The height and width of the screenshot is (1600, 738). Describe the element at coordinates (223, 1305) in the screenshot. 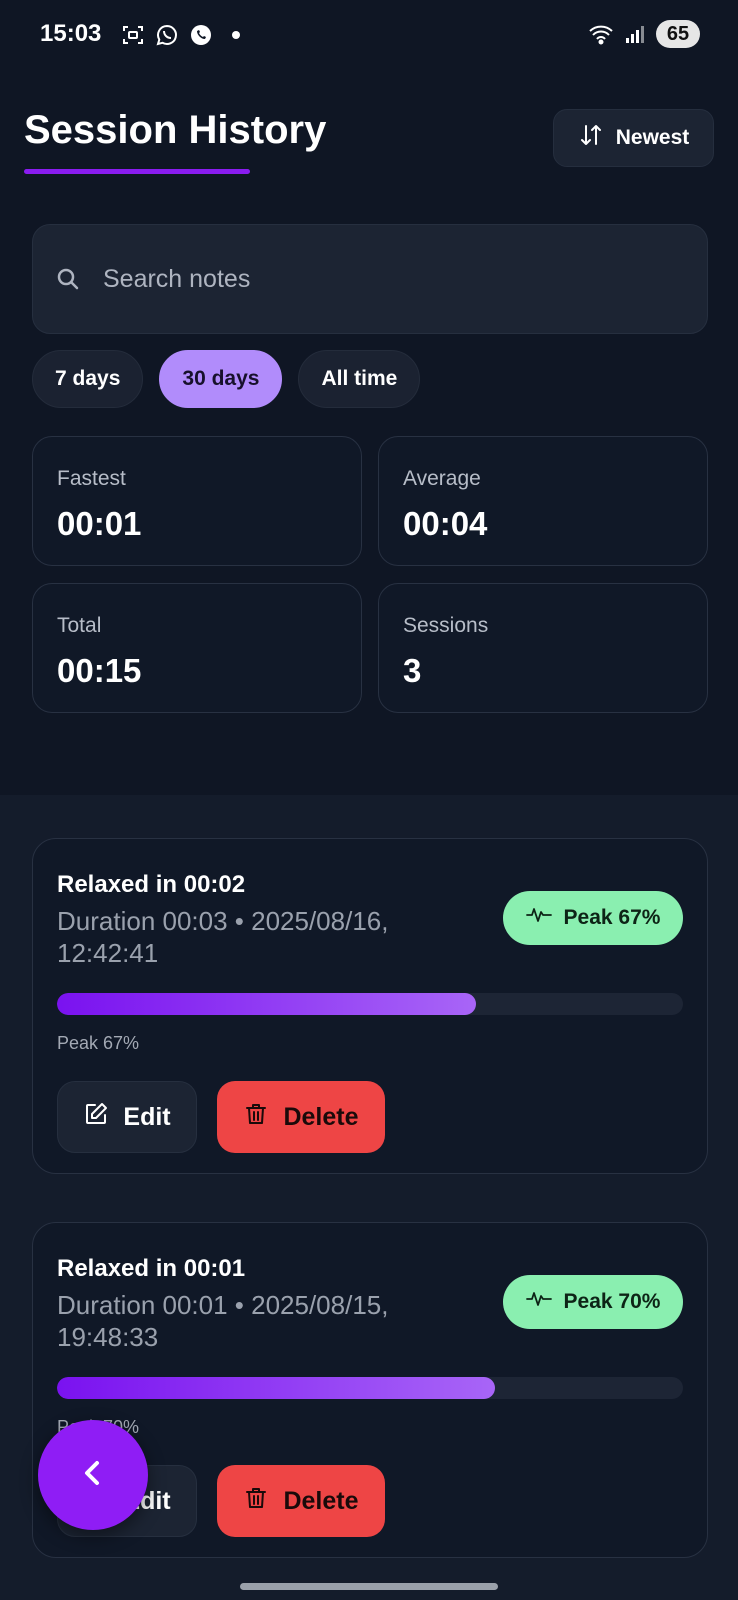

I see `session-meta-date: Duration 00:01 • 2025/08/15,` at that location.